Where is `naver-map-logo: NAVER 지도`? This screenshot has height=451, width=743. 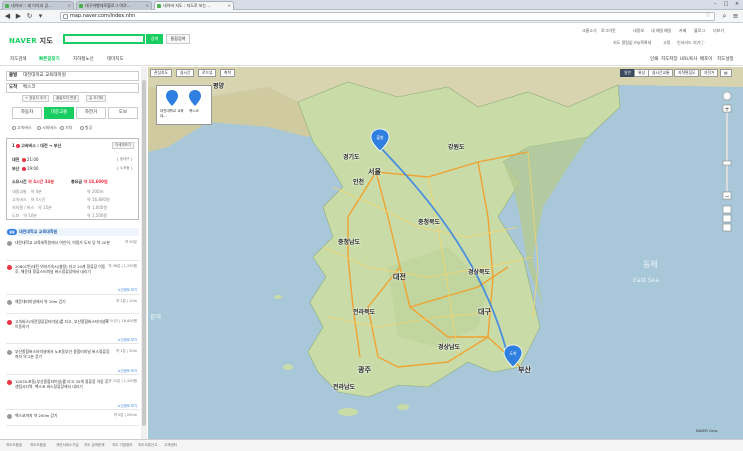
naver-map-logo: NAVER 지도 is located at coordinates (31, 41).